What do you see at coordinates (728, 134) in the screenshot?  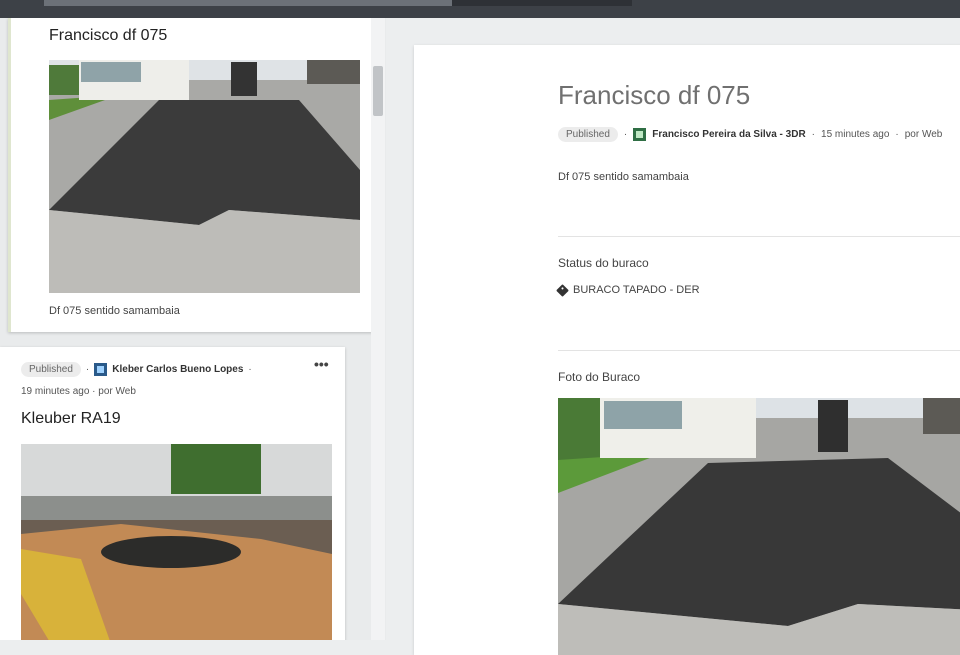 I see `author-name: Francisco Pereira da Silva - 3DR` at bounding box center [728, 134].